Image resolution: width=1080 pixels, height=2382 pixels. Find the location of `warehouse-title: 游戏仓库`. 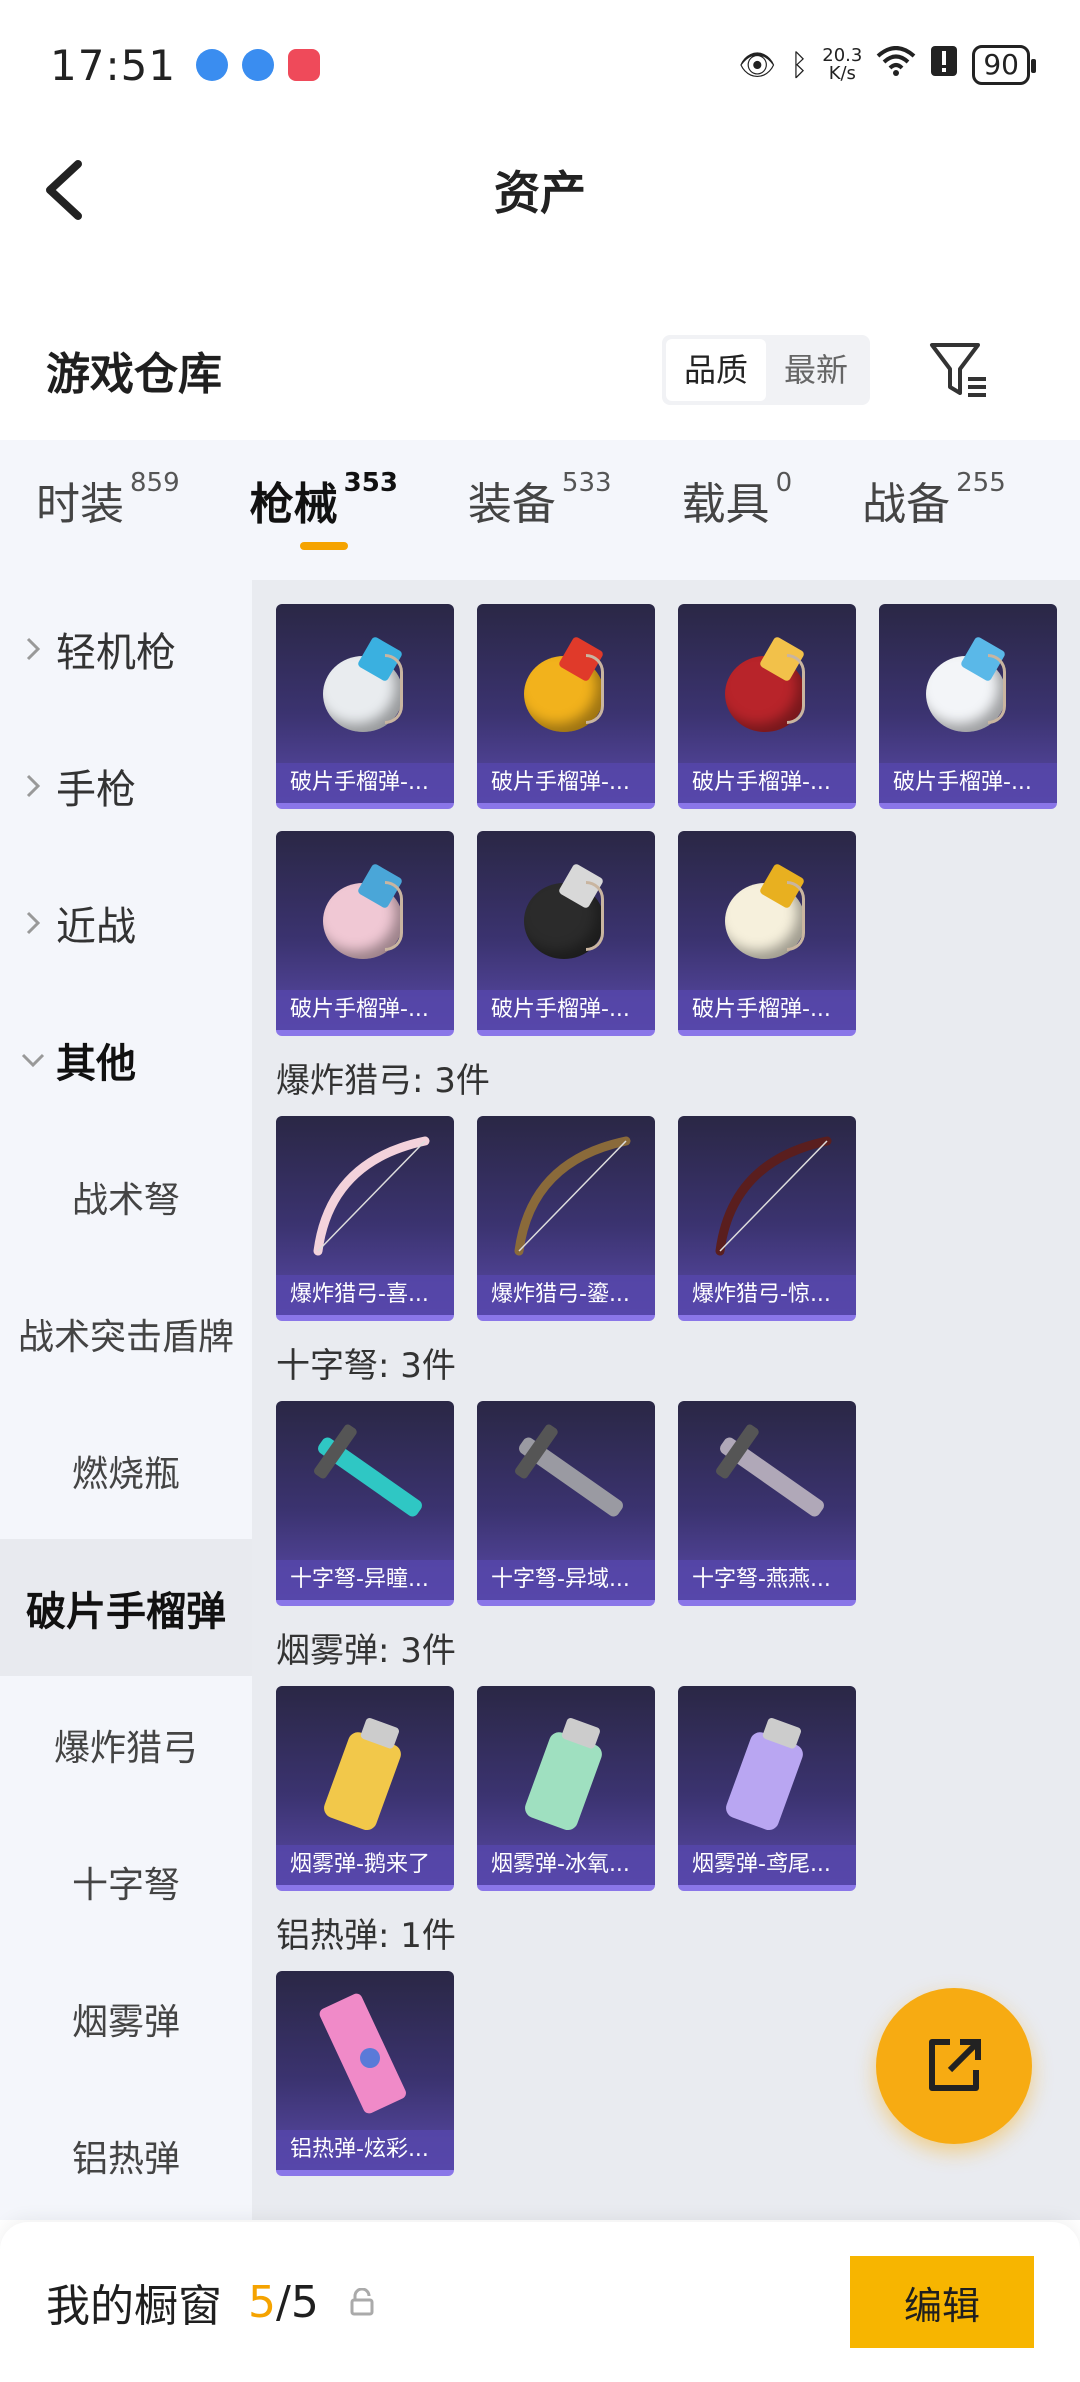

warehouse-title: 游戏仓库 is located at coordinates (134, 374).